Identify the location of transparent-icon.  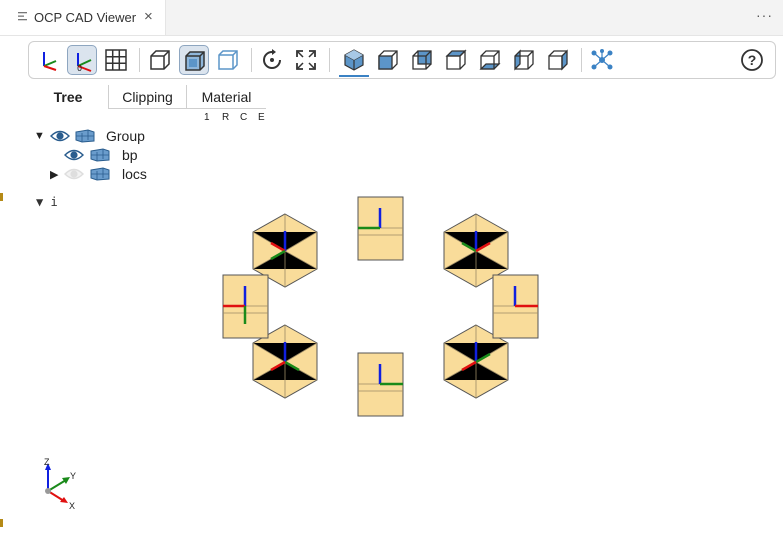
(195, 61).